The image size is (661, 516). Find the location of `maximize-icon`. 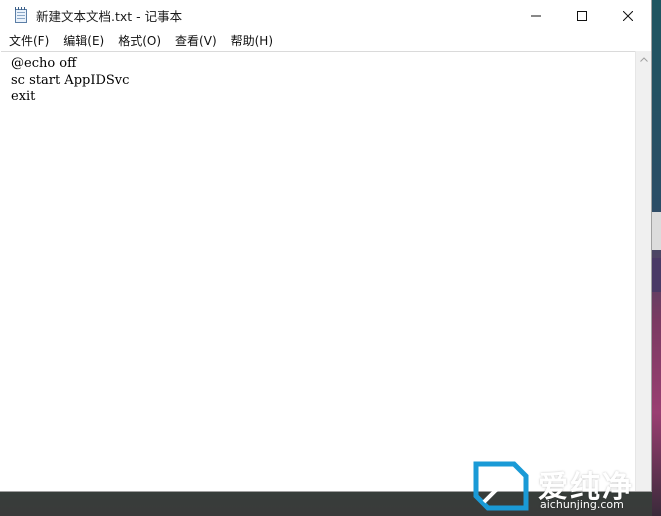

maximize-icon is located at coordinates (582, 15).